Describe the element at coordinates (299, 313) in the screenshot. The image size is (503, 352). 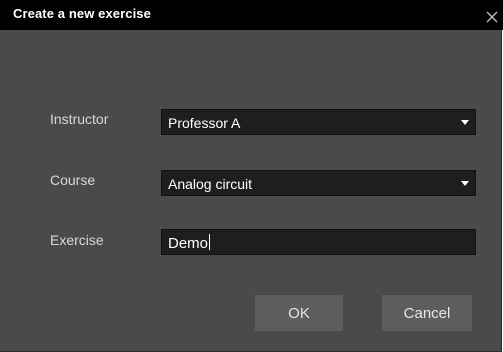
I see `ok-button: OK` at that location.